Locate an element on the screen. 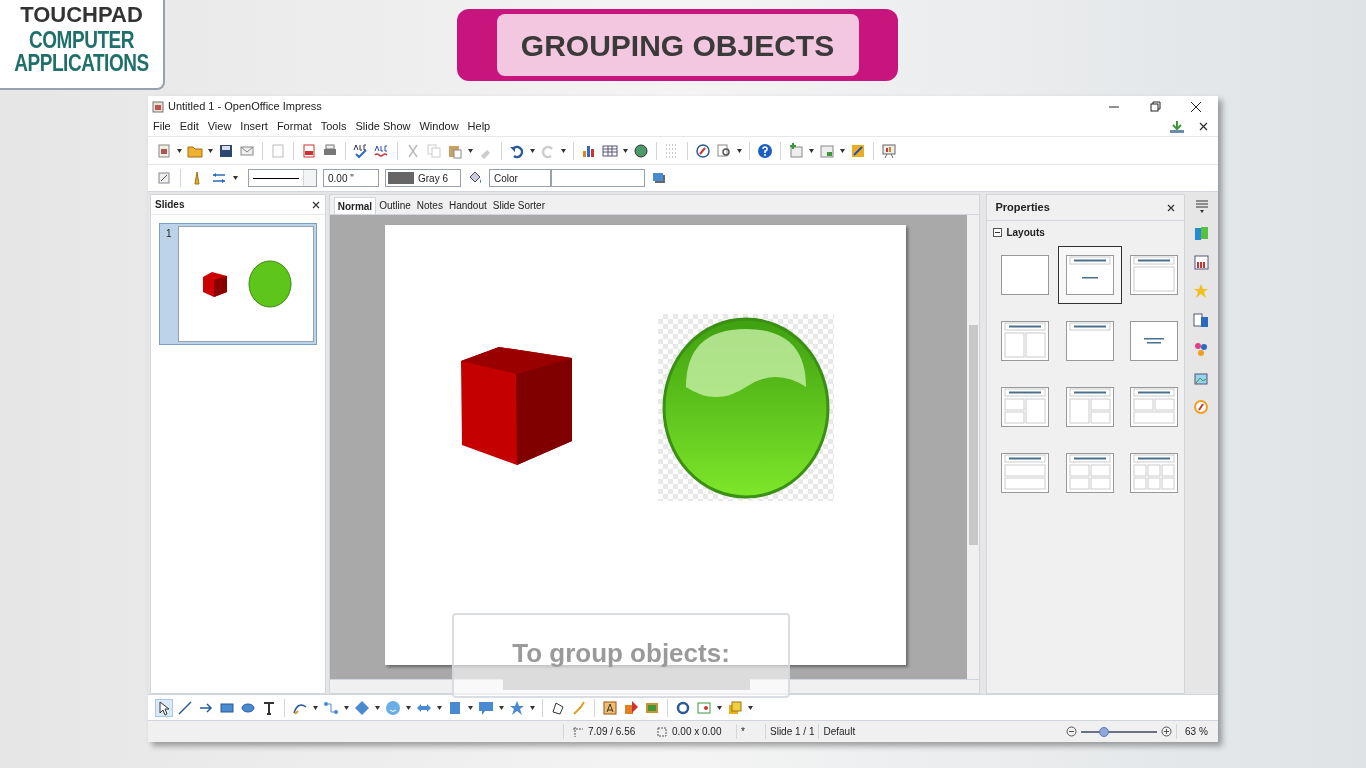 The image size is (1366, 768). menu-item: View is located at coordinates (219, 126).